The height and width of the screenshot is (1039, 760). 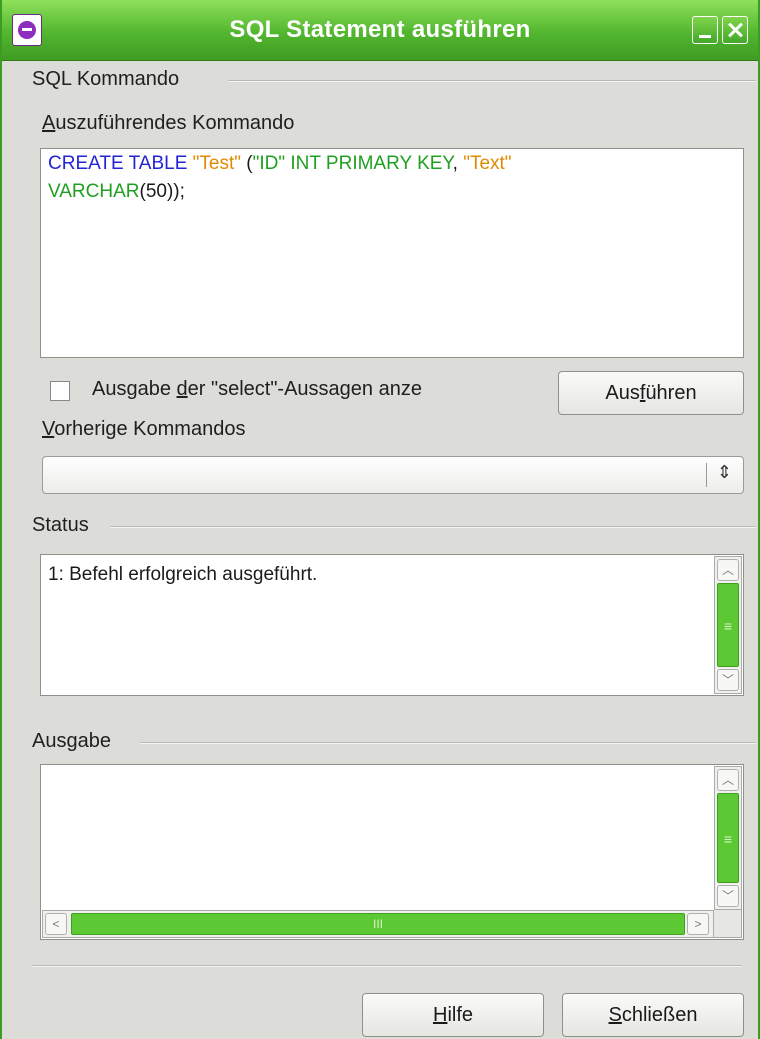 What do you see at coordinates (106, 79) in the screenshot?
I see `sql-group-heading: SQL Kommando` at bounding box center [106, 79].